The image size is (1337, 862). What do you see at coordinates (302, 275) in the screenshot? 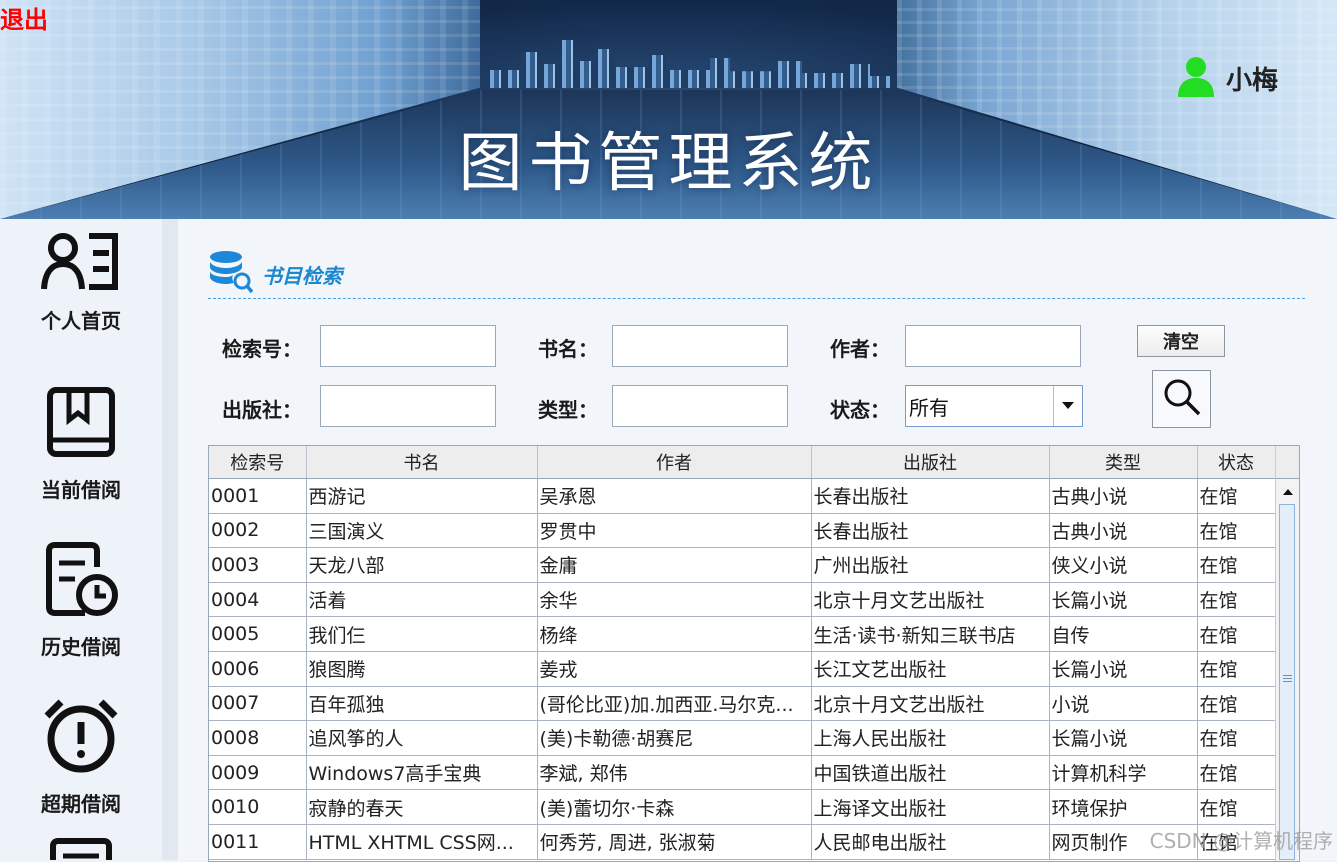
I see `section-title: 书目检索` at bounding box center [302, 275].